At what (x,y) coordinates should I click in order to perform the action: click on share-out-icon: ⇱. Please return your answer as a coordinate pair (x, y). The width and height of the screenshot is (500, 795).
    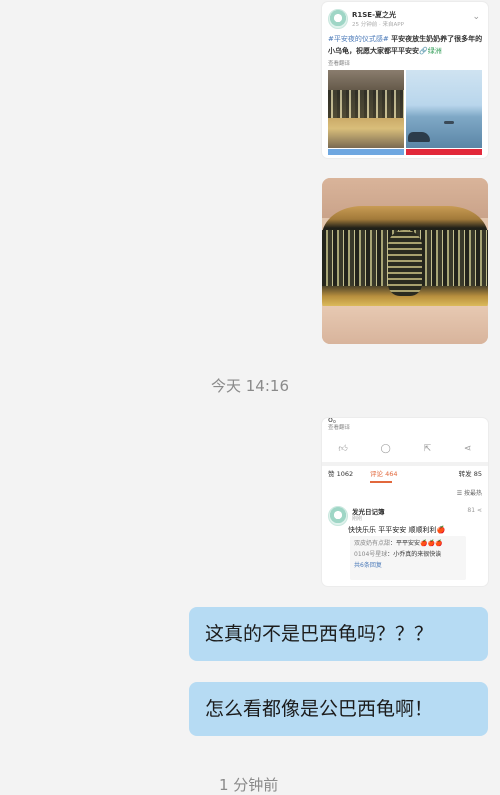
    Looking at the image, I should click on (427, 449).